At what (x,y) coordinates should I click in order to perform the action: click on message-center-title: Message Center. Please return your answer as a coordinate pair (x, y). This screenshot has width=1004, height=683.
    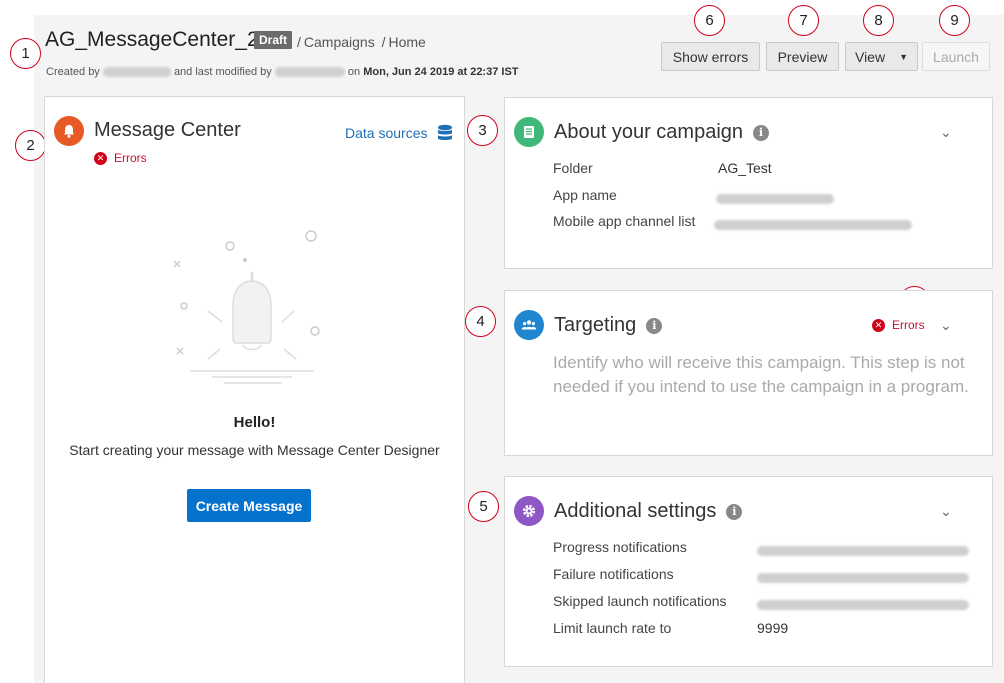
    Looking at the image, I should click on (167, 130).